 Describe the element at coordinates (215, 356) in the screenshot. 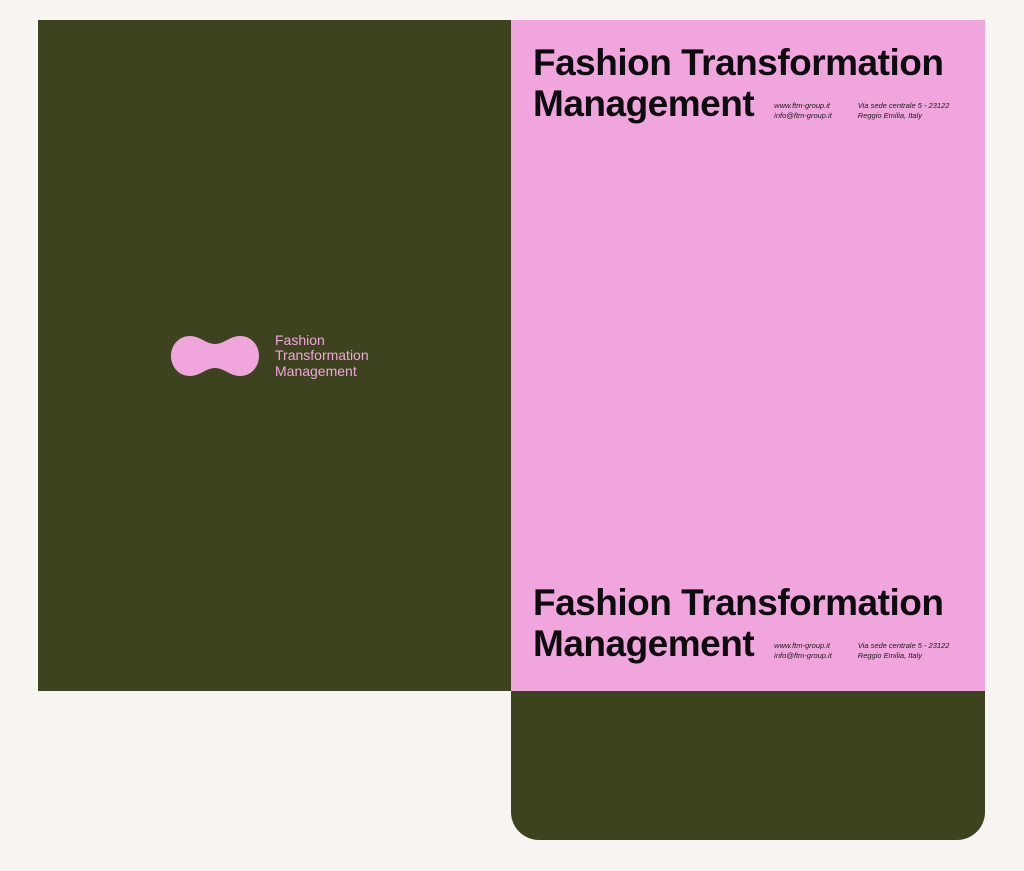

I see `logo-mark-icon` at that location.